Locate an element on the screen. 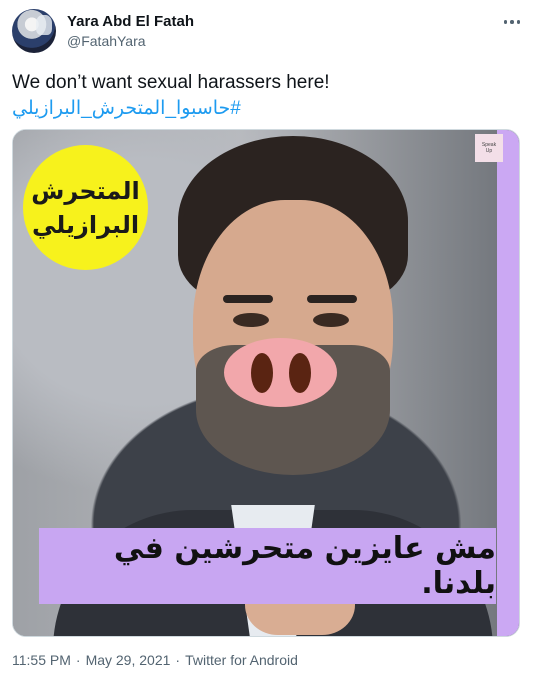 The image size is (538, 678). pig-nose-sticker is located at coordinates (280, 372).